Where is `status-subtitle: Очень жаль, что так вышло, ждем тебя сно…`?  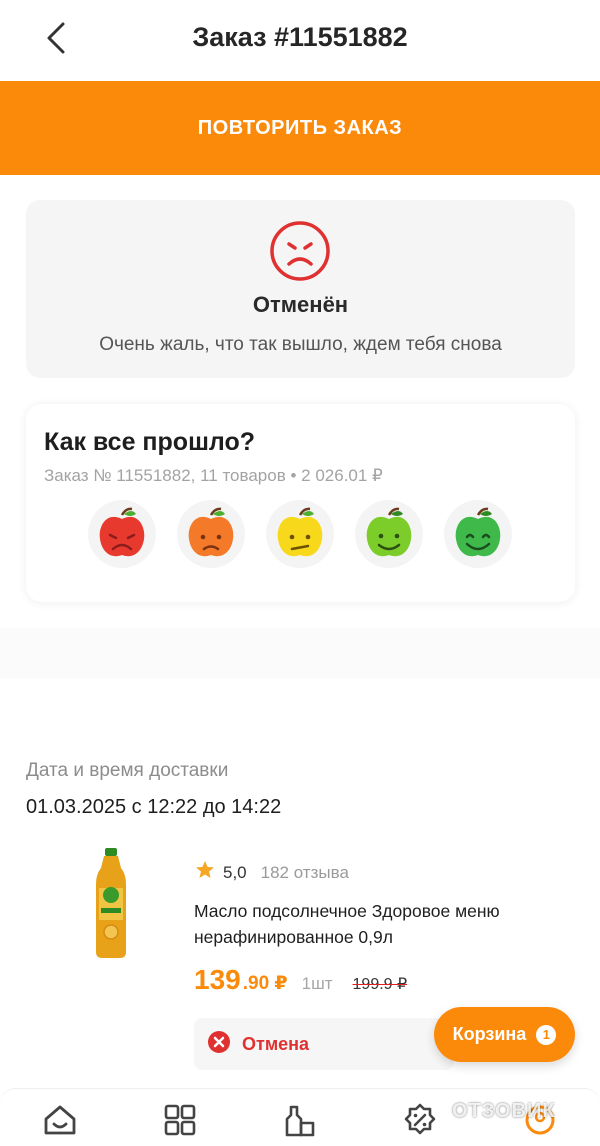
status-subtitle: Очень жаль, что так вышло, ждем тебя сно… is located at coordinates (300, 344).